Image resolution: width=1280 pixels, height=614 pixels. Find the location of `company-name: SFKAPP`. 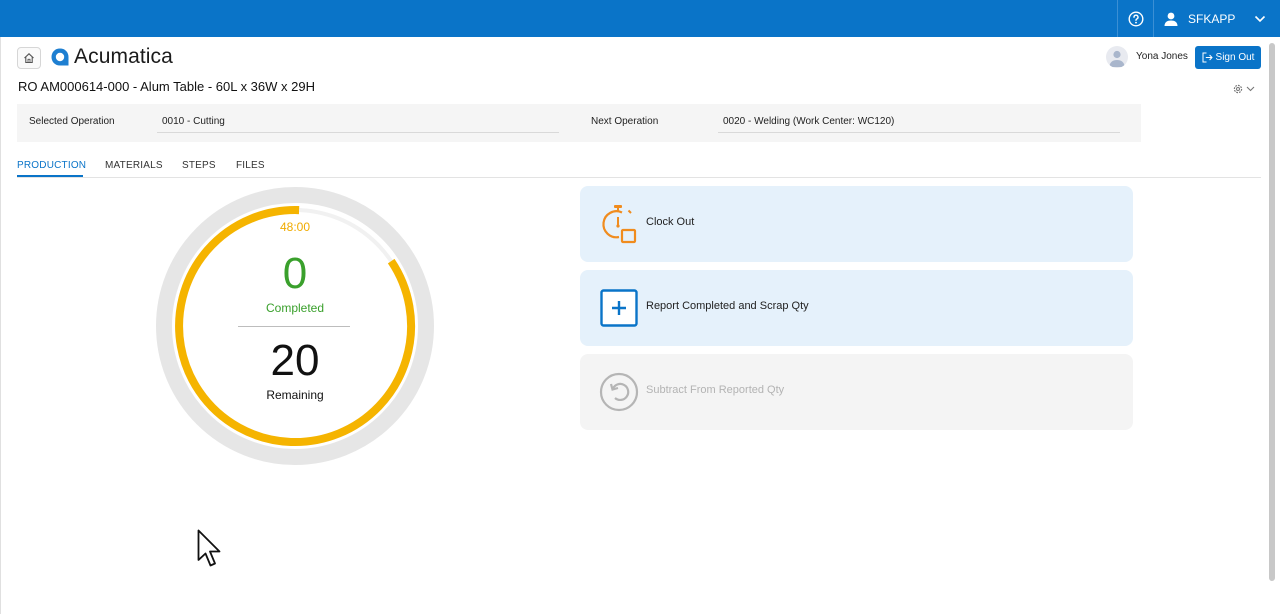

company-name: SFKAPP is located at coordinates (1212, 18).